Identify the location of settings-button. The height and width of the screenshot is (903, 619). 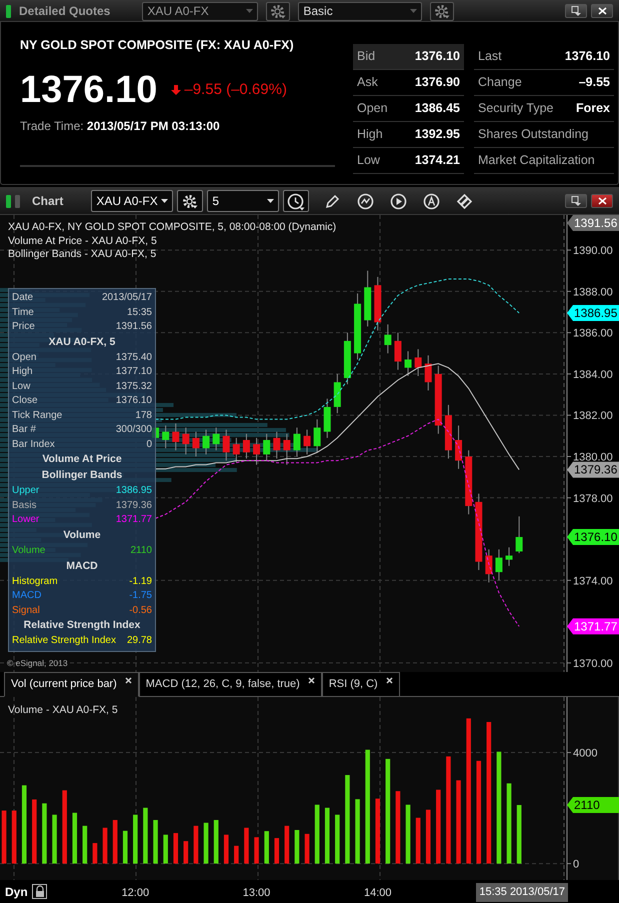
(190, 201).